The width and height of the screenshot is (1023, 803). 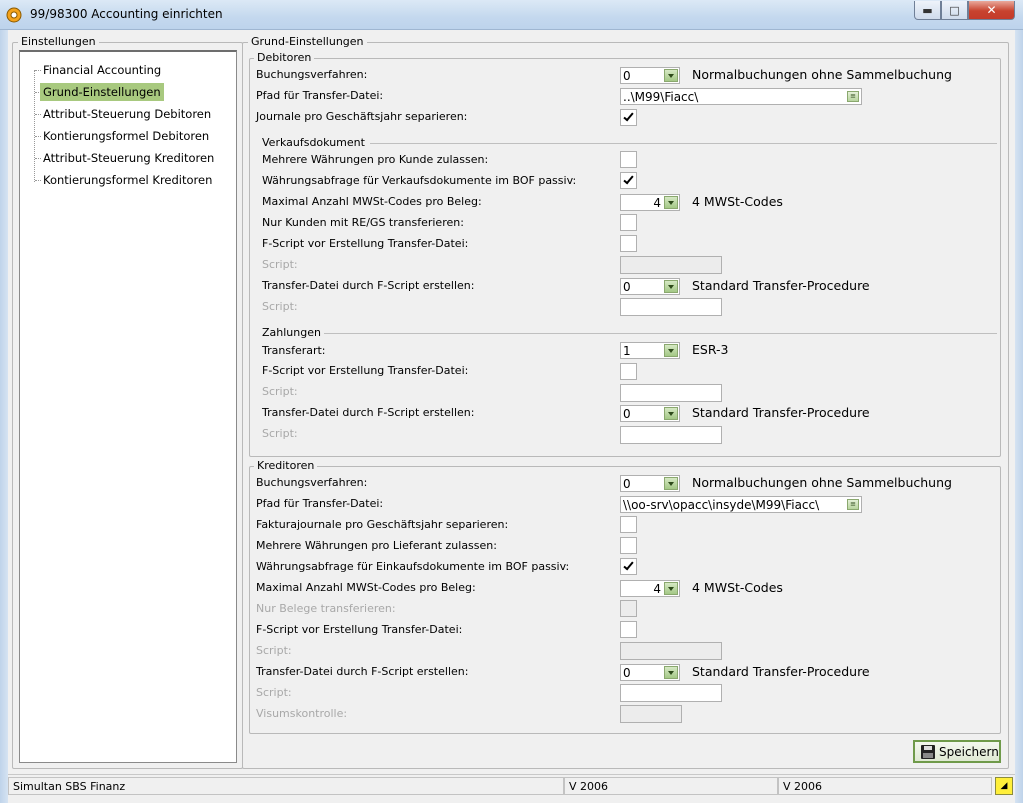 What do you see at coordinates (628, 524) in the screenshot?
I see `kred-faktura-checkbox` at bounding box center [628, 524].